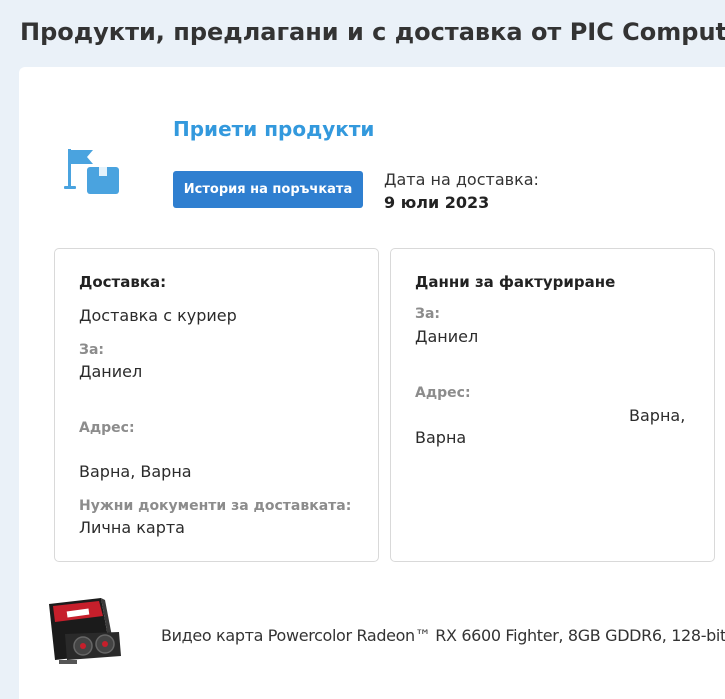  What do you see at coordinates (657, 415) in the screenshot?
I see `billing-address-line1: Варна,` at bounding box center [657, 415].